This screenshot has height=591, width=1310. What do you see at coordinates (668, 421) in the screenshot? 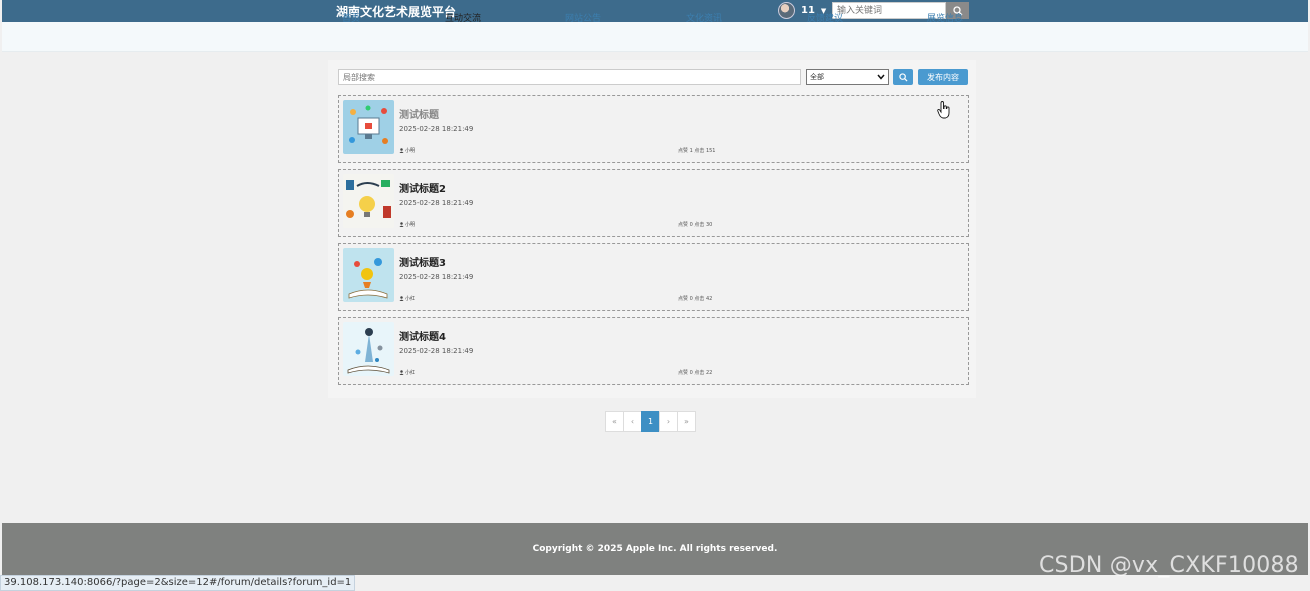
I see `next-page-button: ›` at bounding box center [668, 421].